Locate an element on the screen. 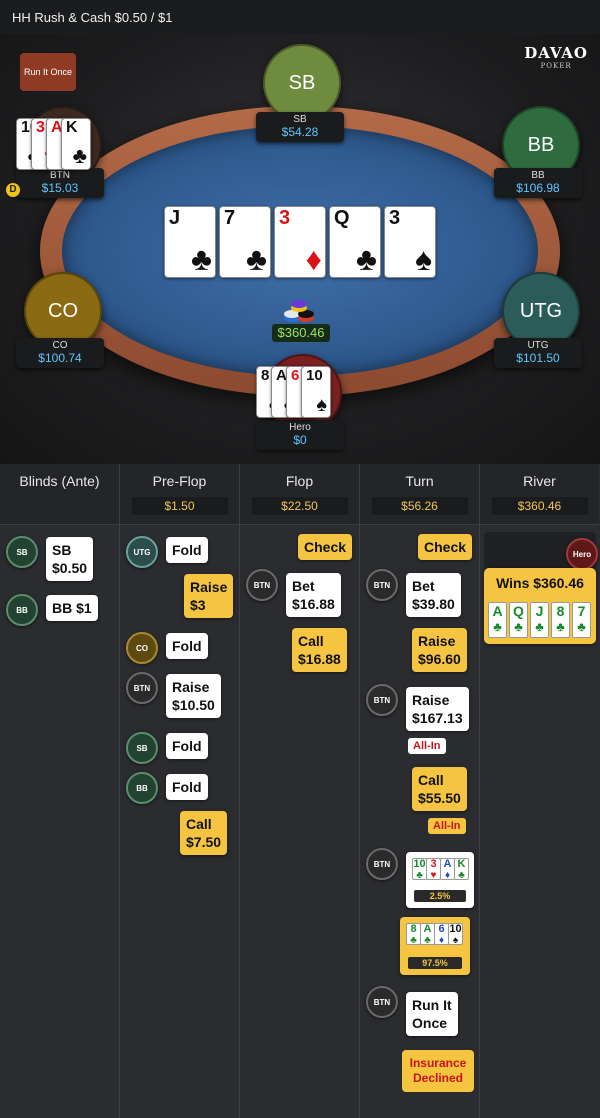 The image size is (600, 1118). pot-chips-icon is located at coordinates (299, 311).